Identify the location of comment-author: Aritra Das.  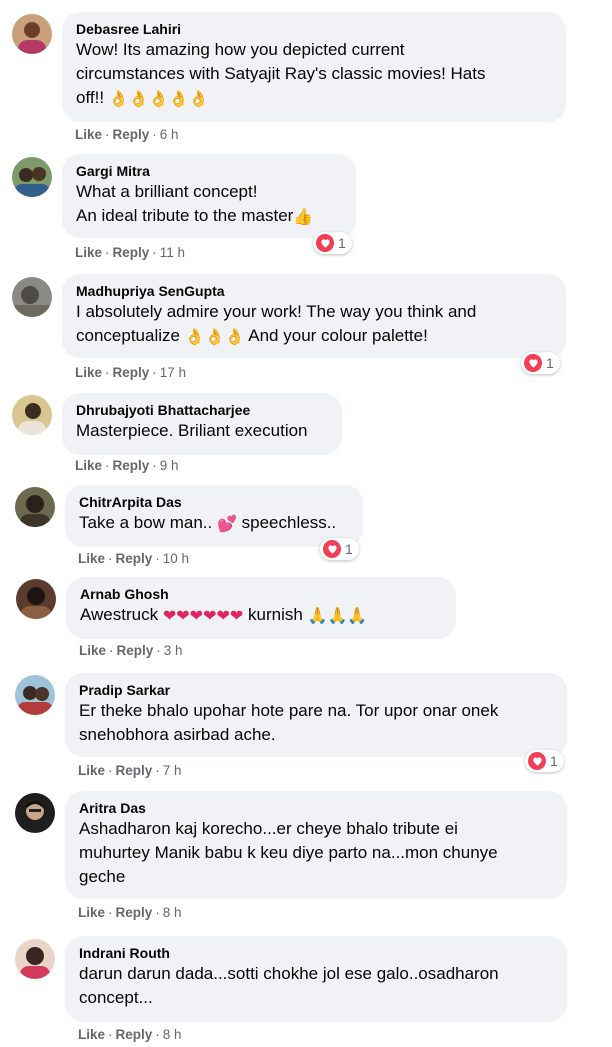
(316, 808).